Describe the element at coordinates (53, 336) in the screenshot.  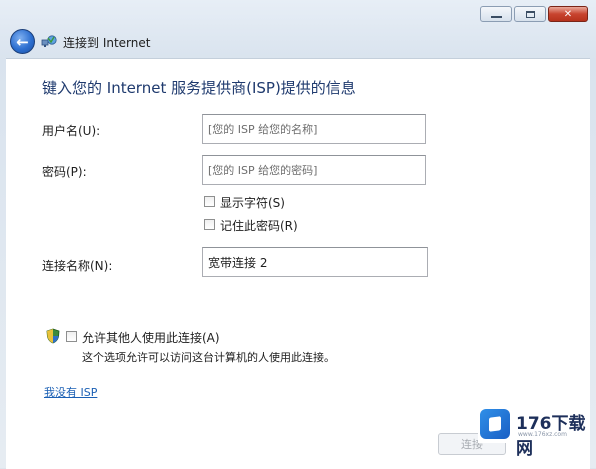
I see `security-shield-icon` at that location.